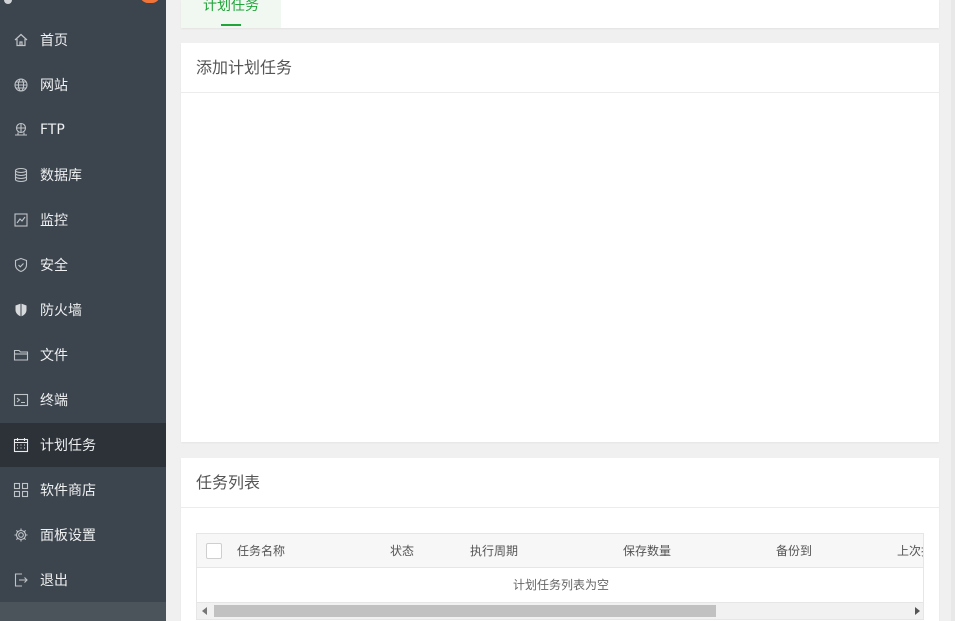  What do you see at coordinates (204, 611) in the screenshot?
I see `scroll-left-arrow-icon` at bounding box center [204, 611].